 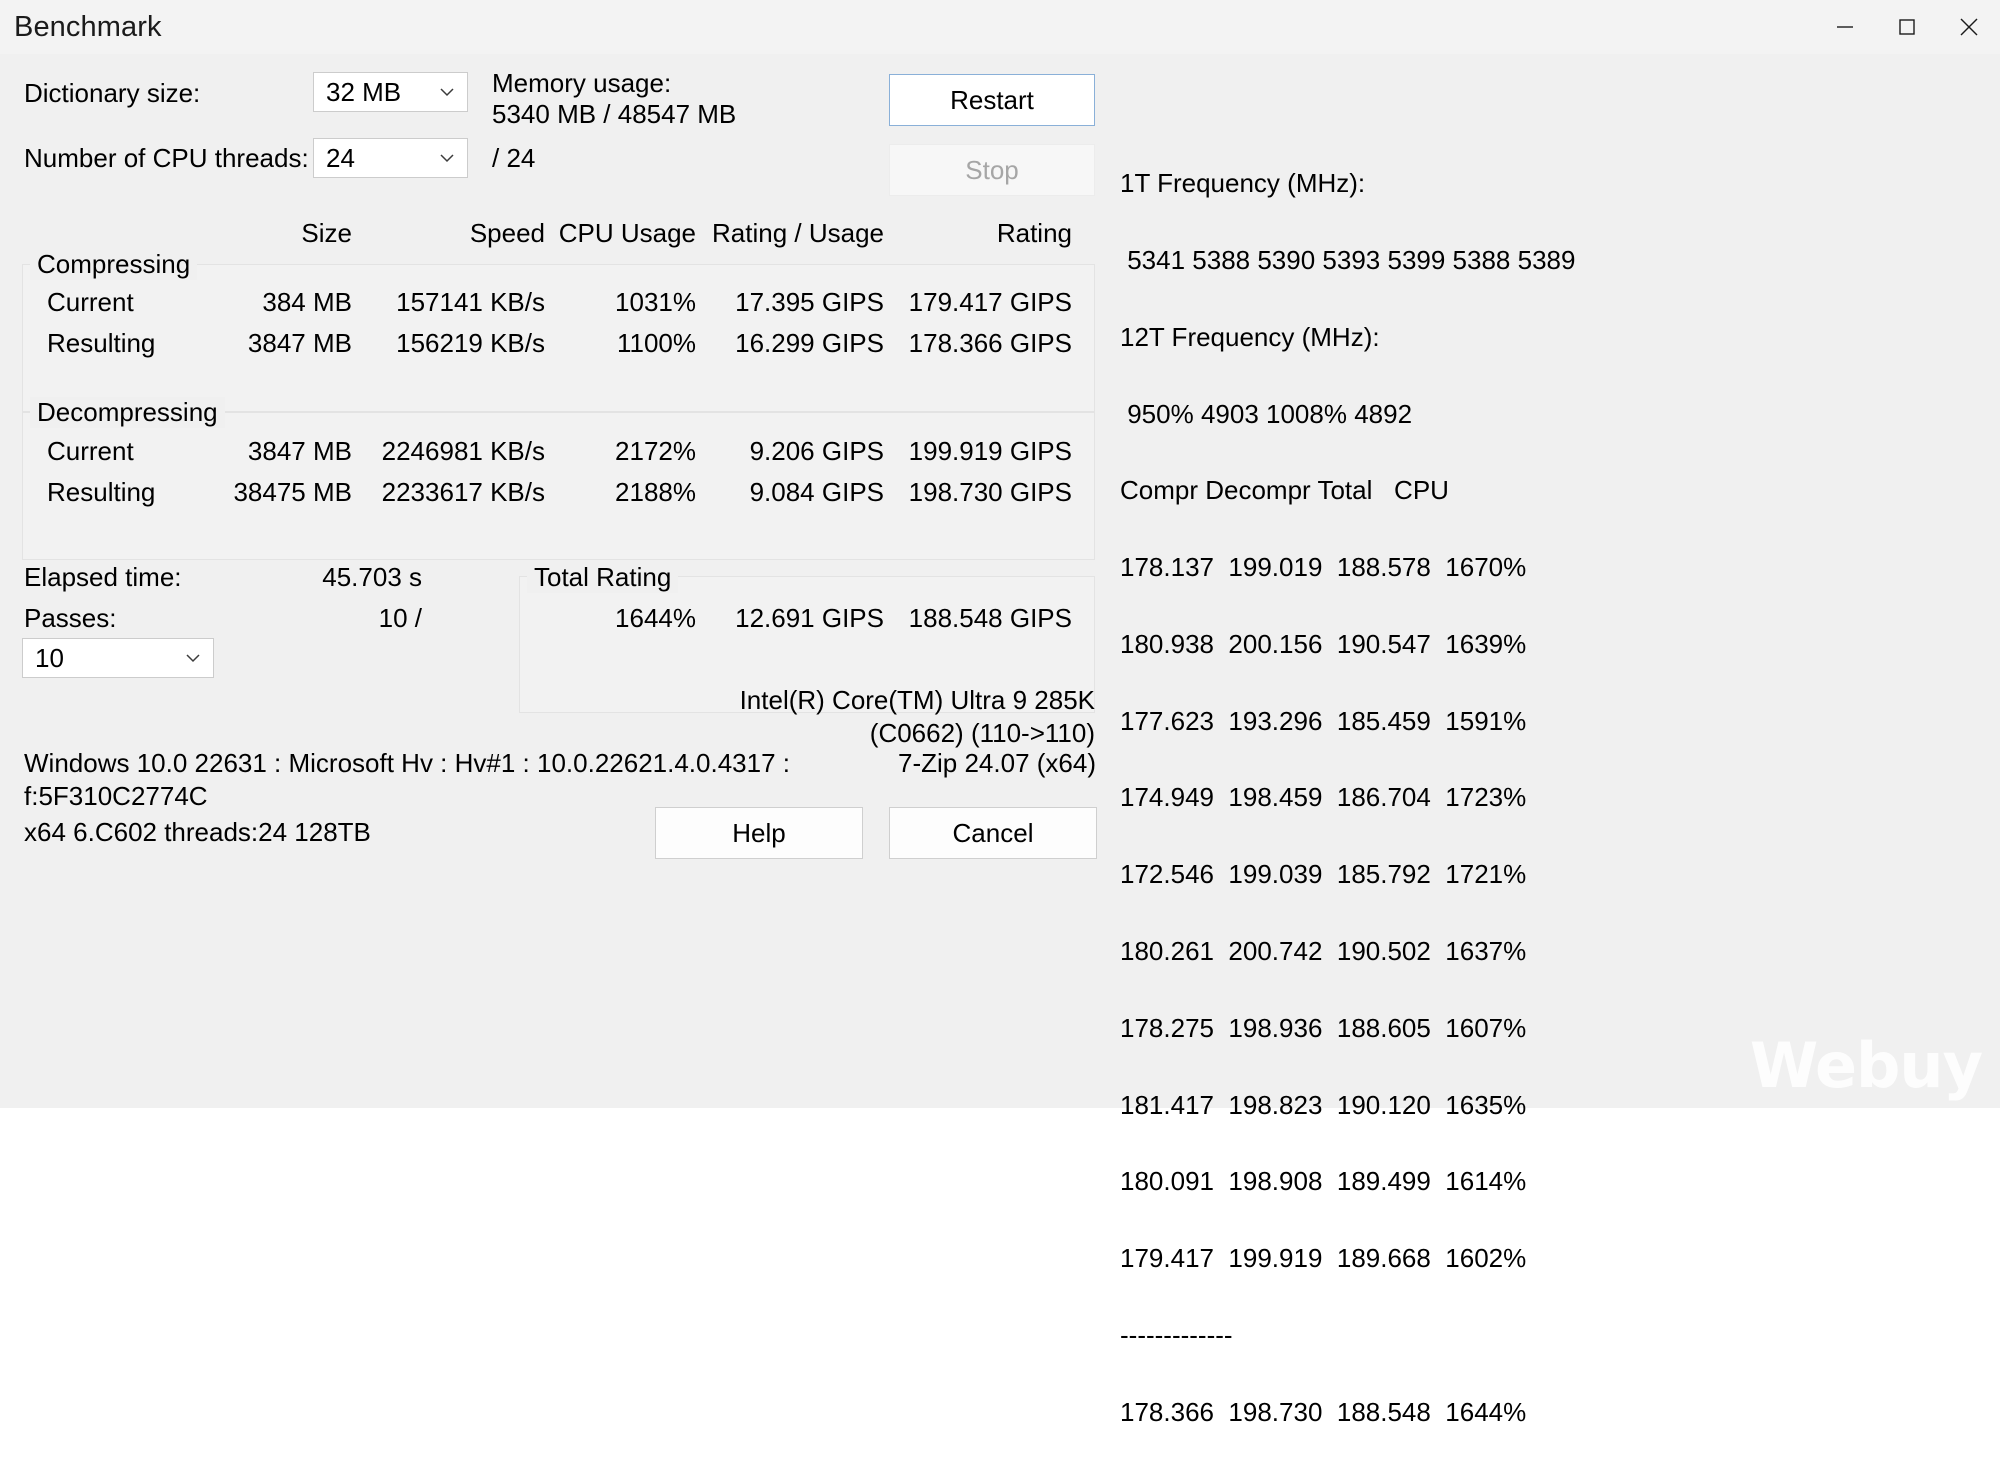 I want to click on minimize-button, so click(x=1845, y=27).